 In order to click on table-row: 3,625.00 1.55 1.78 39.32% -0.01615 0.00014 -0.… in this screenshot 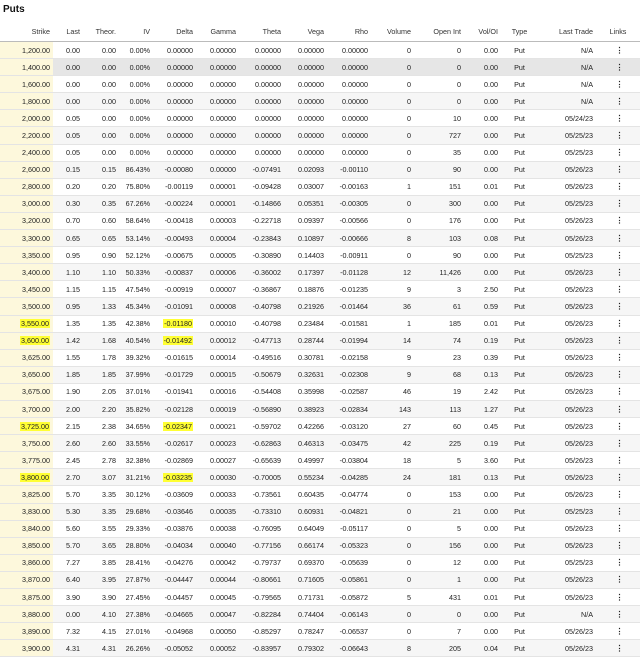, I will do `click(320, 358)`.